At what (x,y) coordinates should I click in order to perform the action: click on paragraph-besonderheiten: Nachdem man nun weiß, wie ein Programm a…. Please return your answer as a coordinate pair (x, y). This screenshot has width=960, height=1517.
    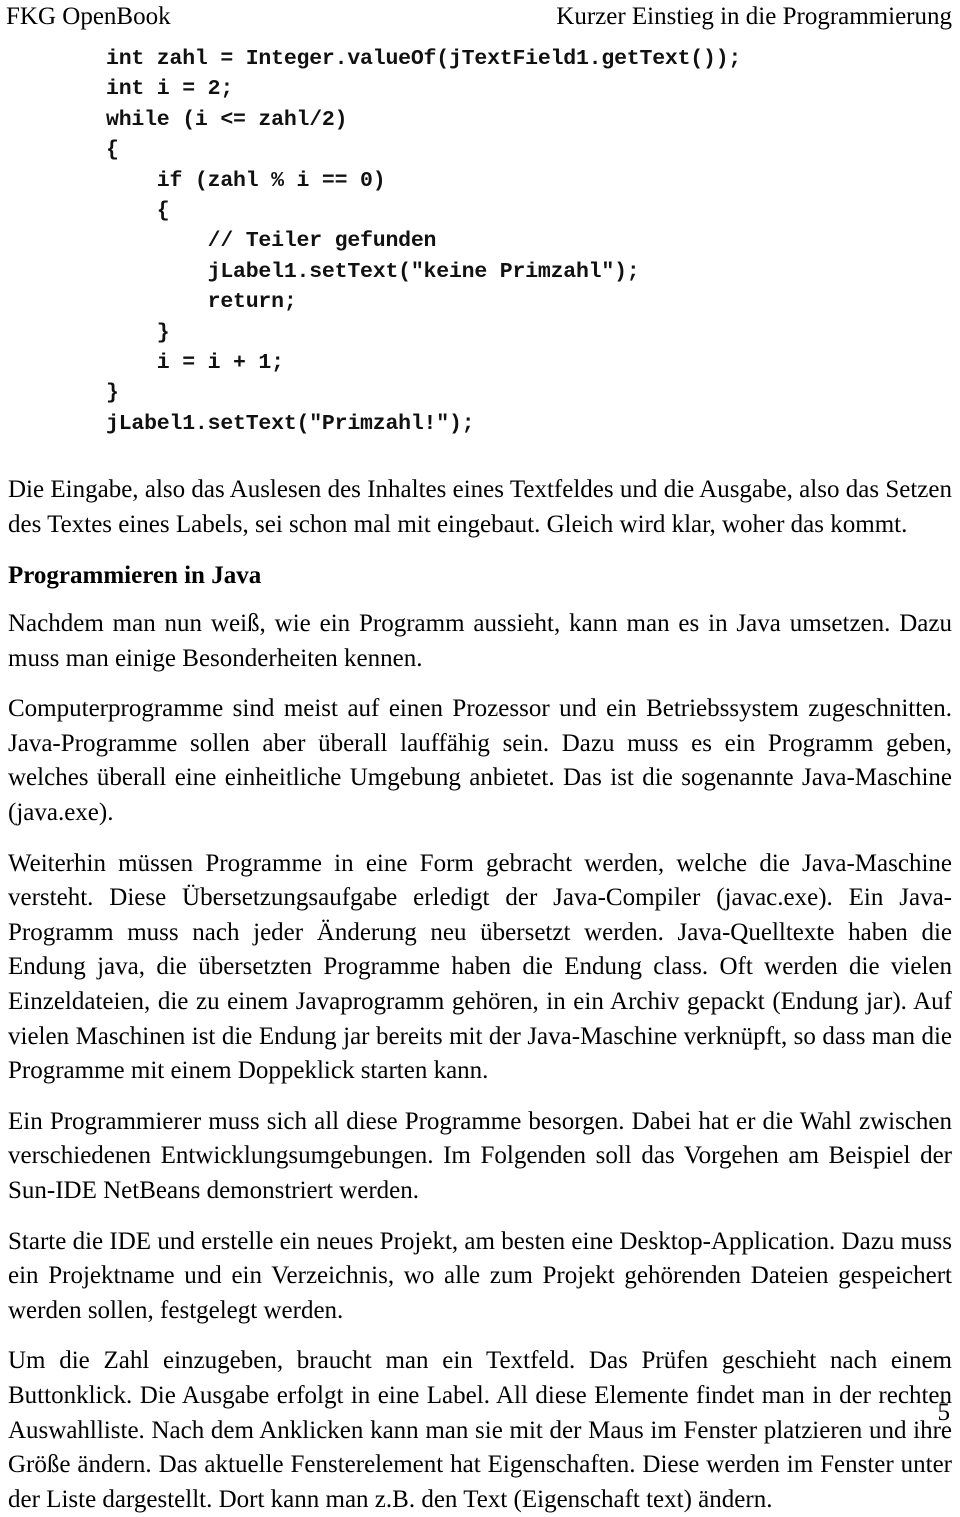
    Looking at the image, I should click on (480, 641).